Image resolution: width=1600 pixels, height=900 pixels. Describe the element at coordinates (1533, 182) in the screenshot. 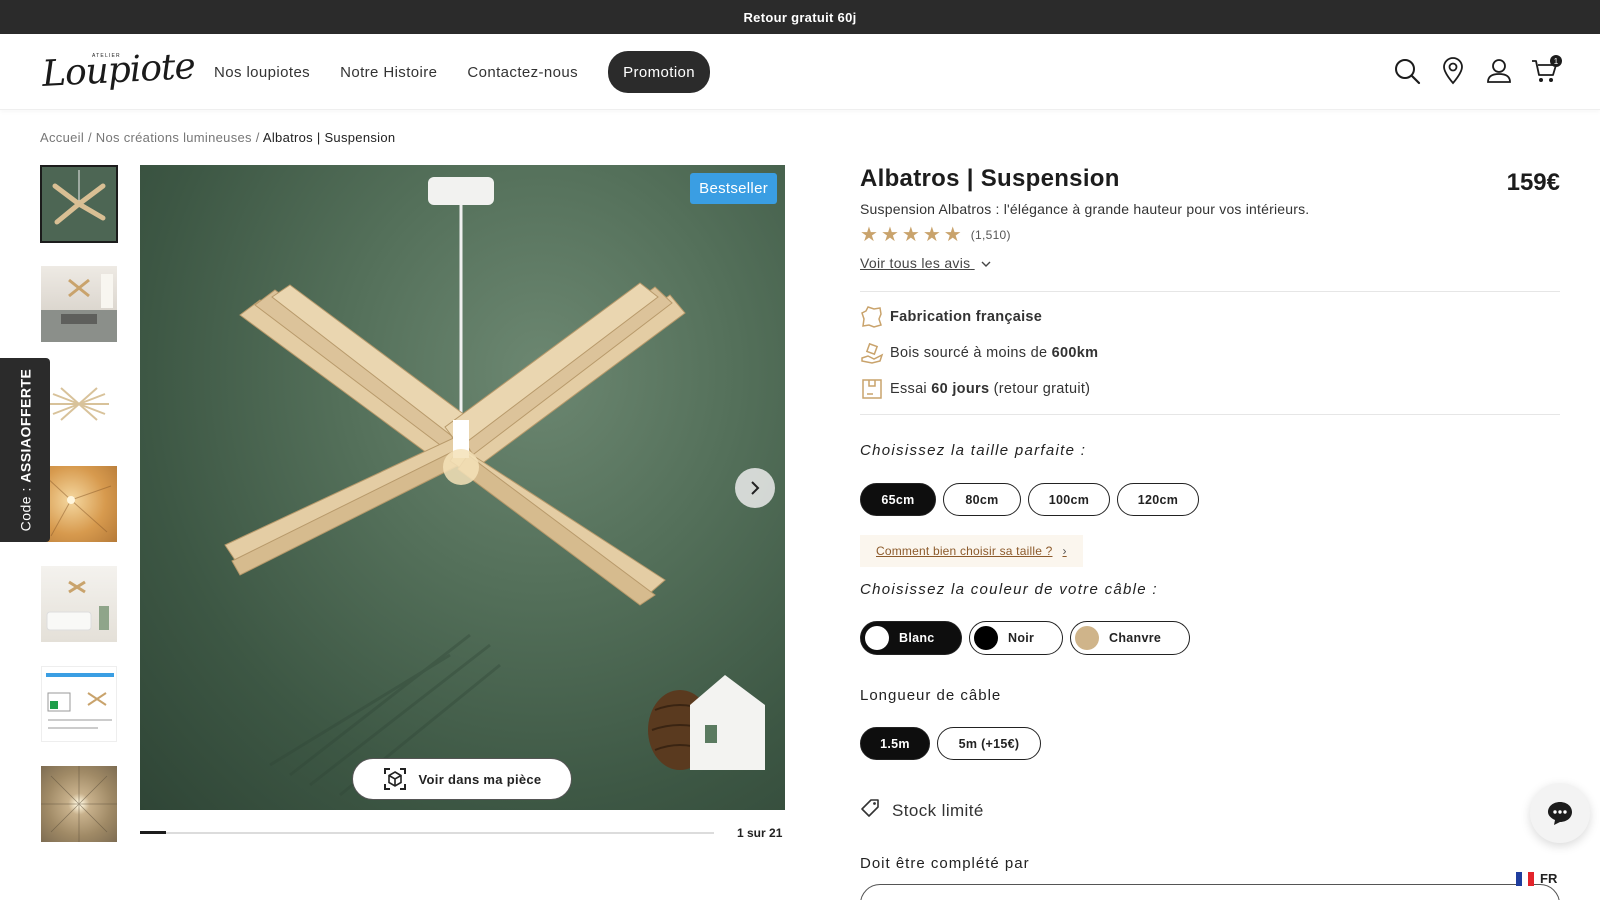

I see `product-price: 159€` at that location.